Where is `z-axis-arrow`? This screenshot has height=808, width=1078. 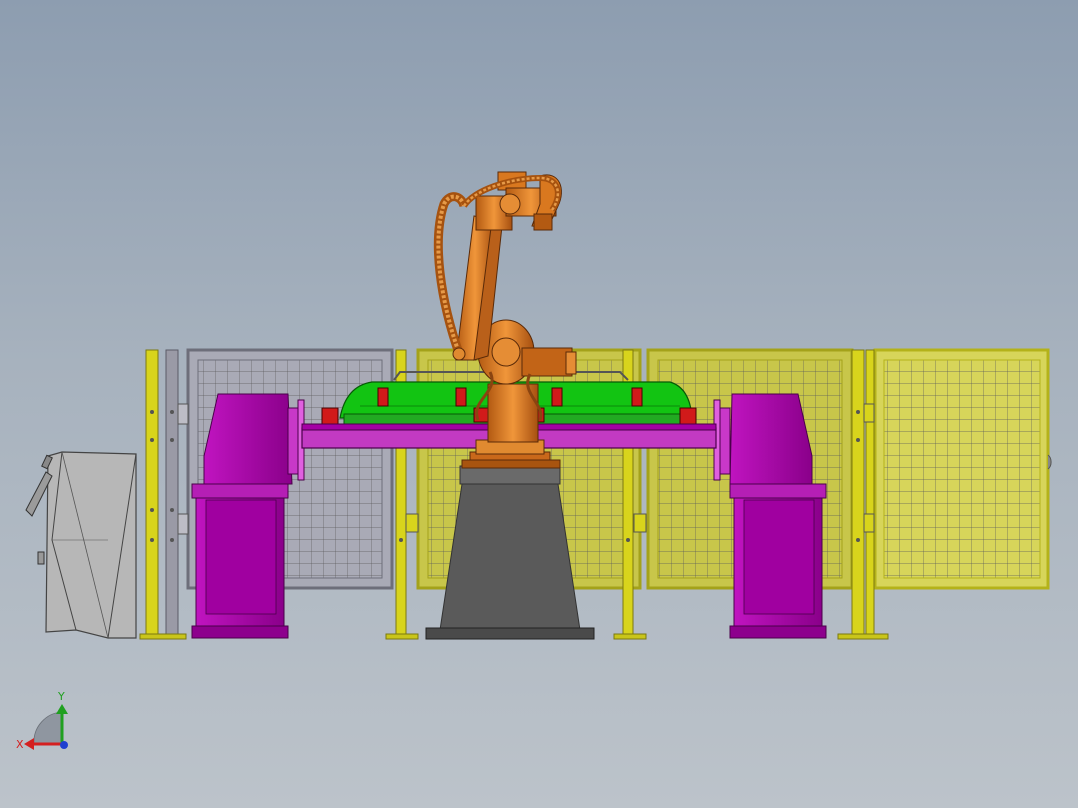
z-axis-arrow is located at coordinates (64, 745).